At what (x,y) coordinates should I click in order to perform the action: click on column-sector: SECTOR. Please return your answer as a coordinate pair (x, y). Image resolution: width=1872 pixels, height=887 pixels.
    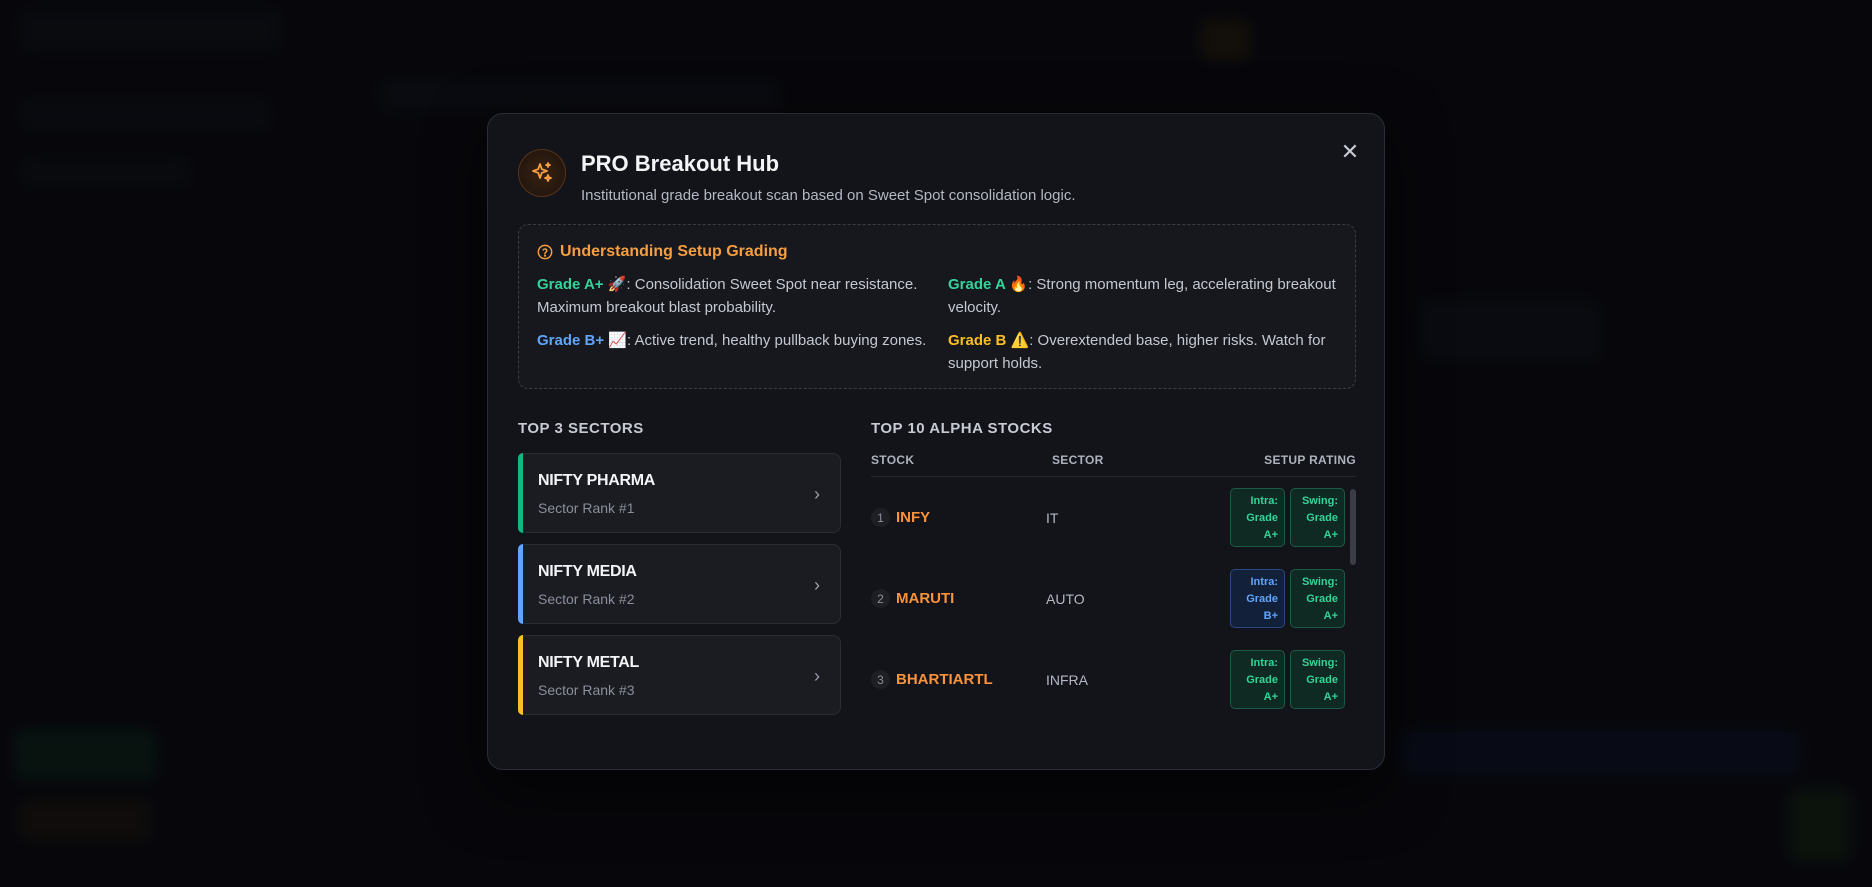
    Looking at the image, I should click on (1078, 460).